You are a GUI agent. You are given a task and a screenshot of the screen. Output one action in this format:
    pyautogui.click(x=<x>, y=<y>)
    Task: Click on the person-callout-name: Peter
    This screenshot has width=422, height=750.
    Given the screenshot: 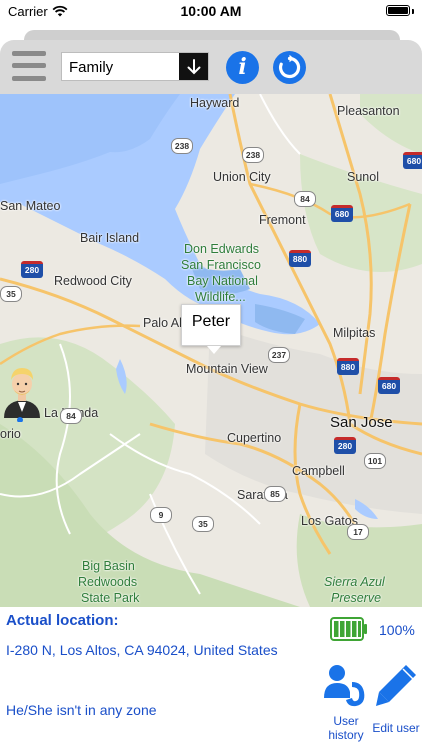 What is the action you would take?
    pyautogui.click(x=211, y=321)
    